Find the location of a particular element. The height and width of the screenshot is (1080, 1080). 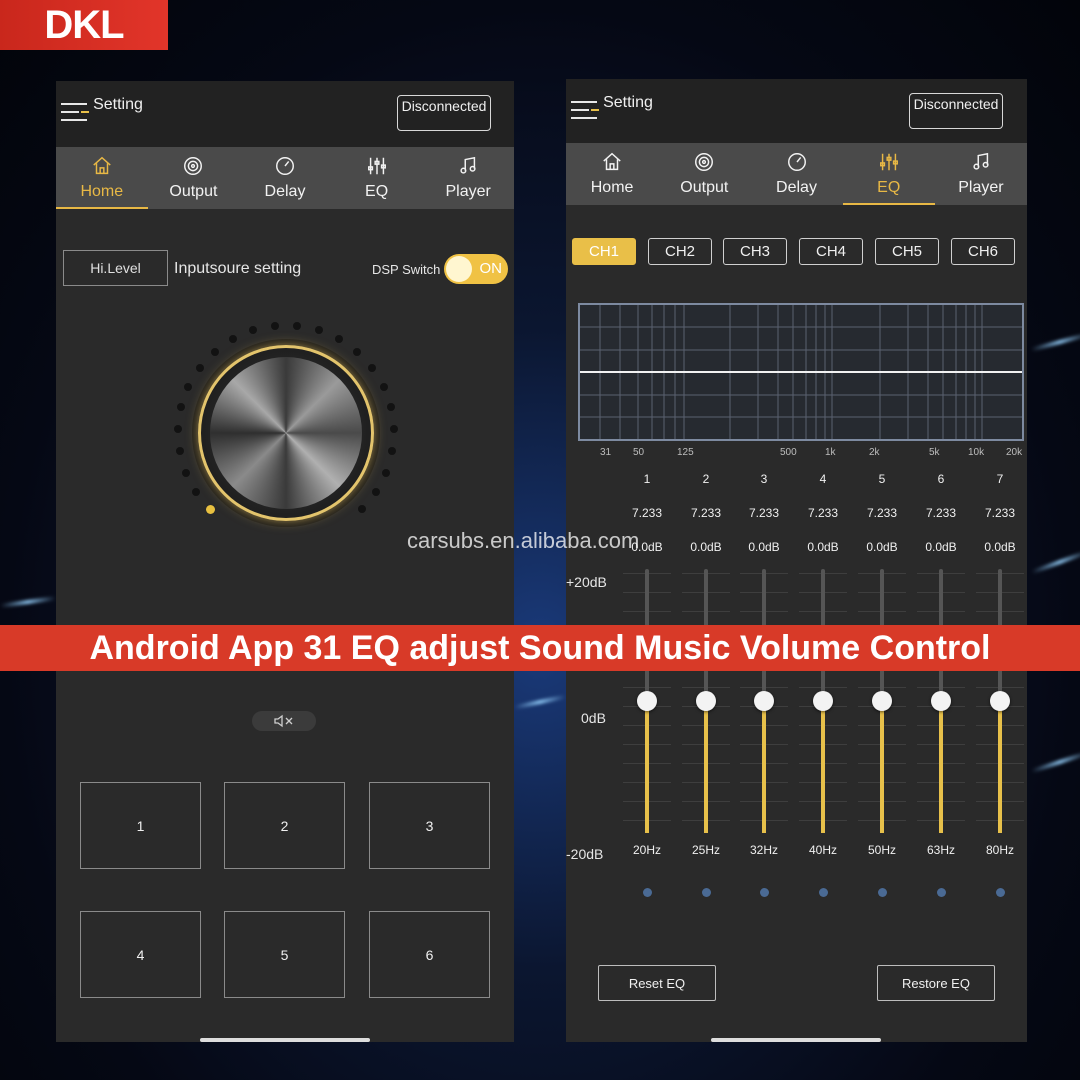

channel-button-ch1: CH1 is located at coordinates (604, 251).